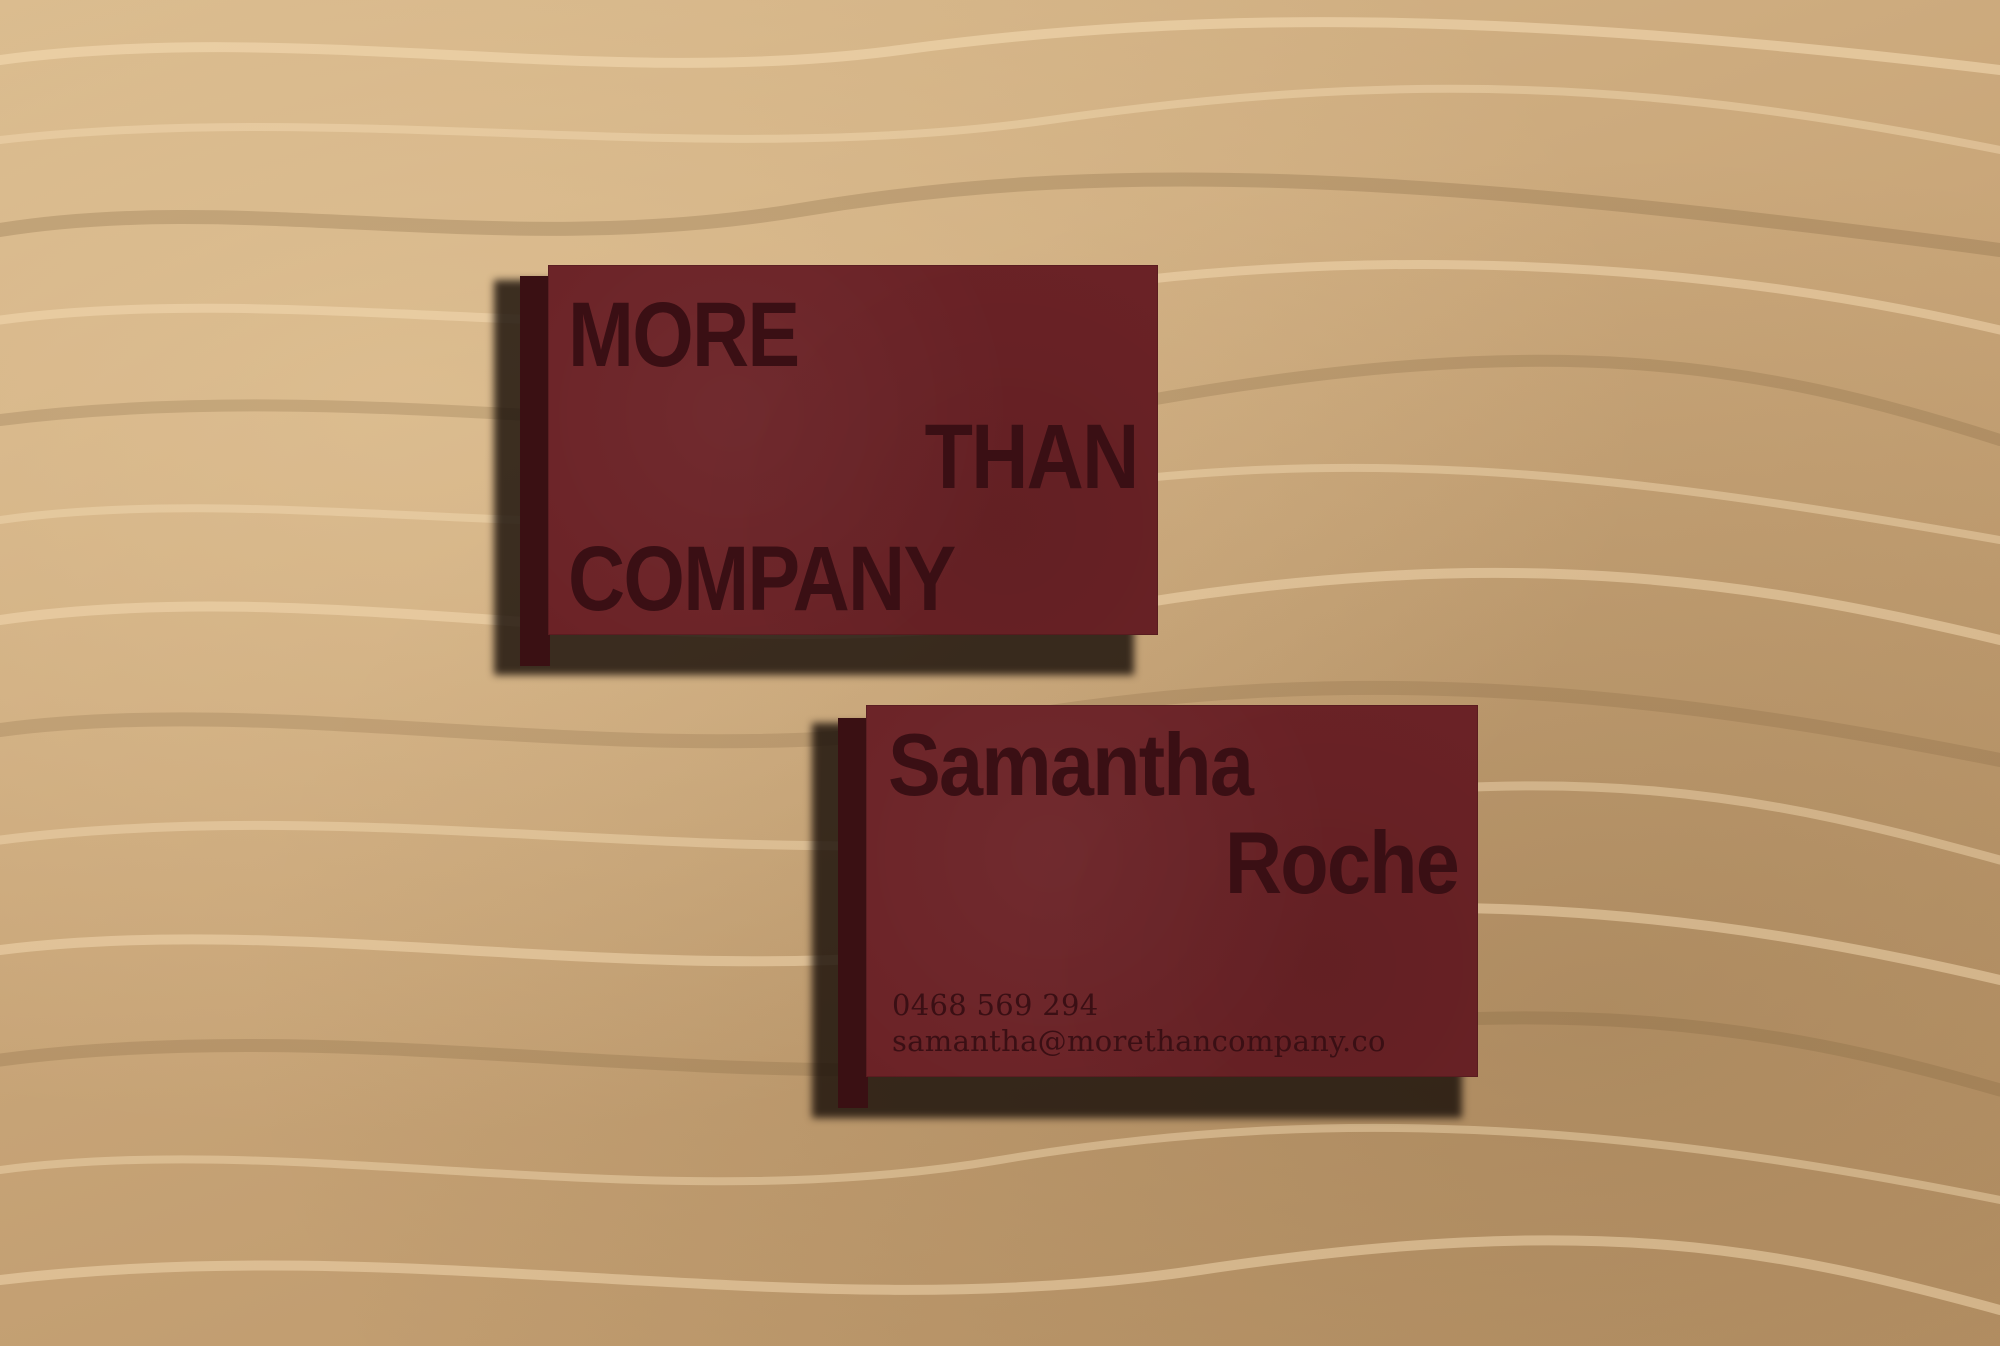  I want to click on last-name: Roche, so click(1342, 862).